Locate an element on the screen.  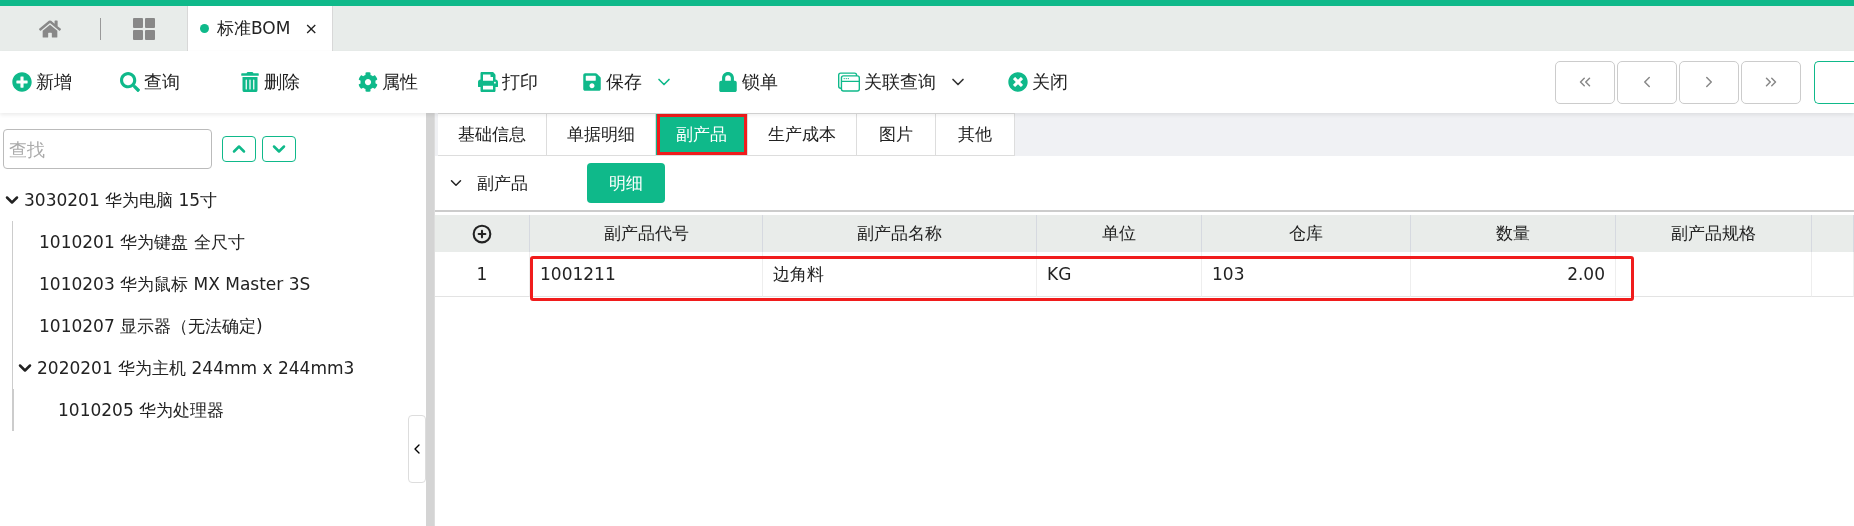
close-icon: × is located at coordinates (311, 28).